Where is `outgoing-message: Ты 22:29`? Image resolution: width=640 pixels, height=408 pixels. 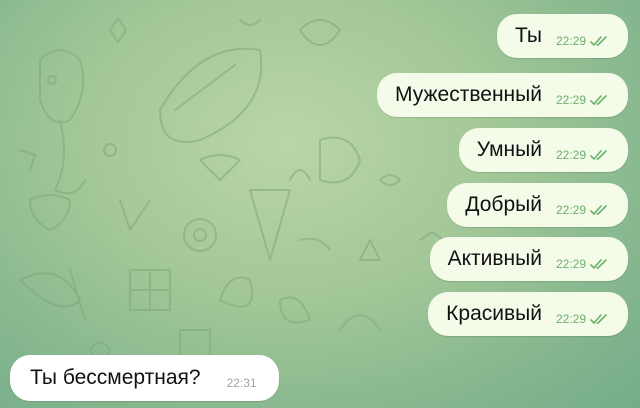
outgoing-message: Ты 22:29 is located at coordinates (562, 36).